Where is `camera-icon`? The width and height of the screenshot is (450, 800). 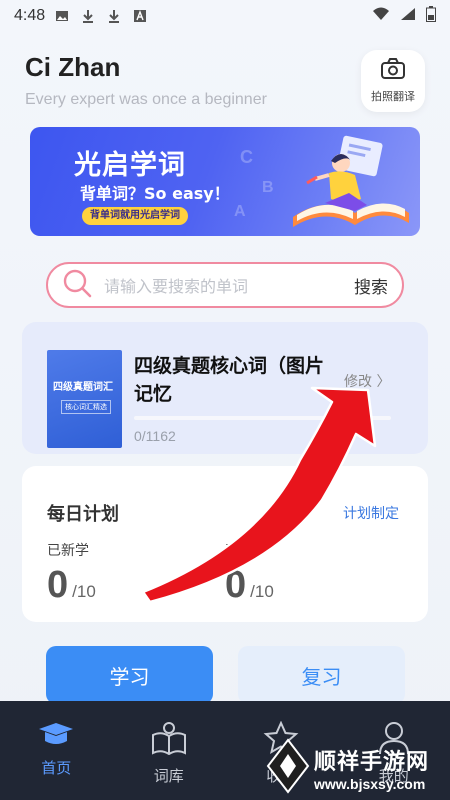
camera-icon is located at coordinates (393, 71).